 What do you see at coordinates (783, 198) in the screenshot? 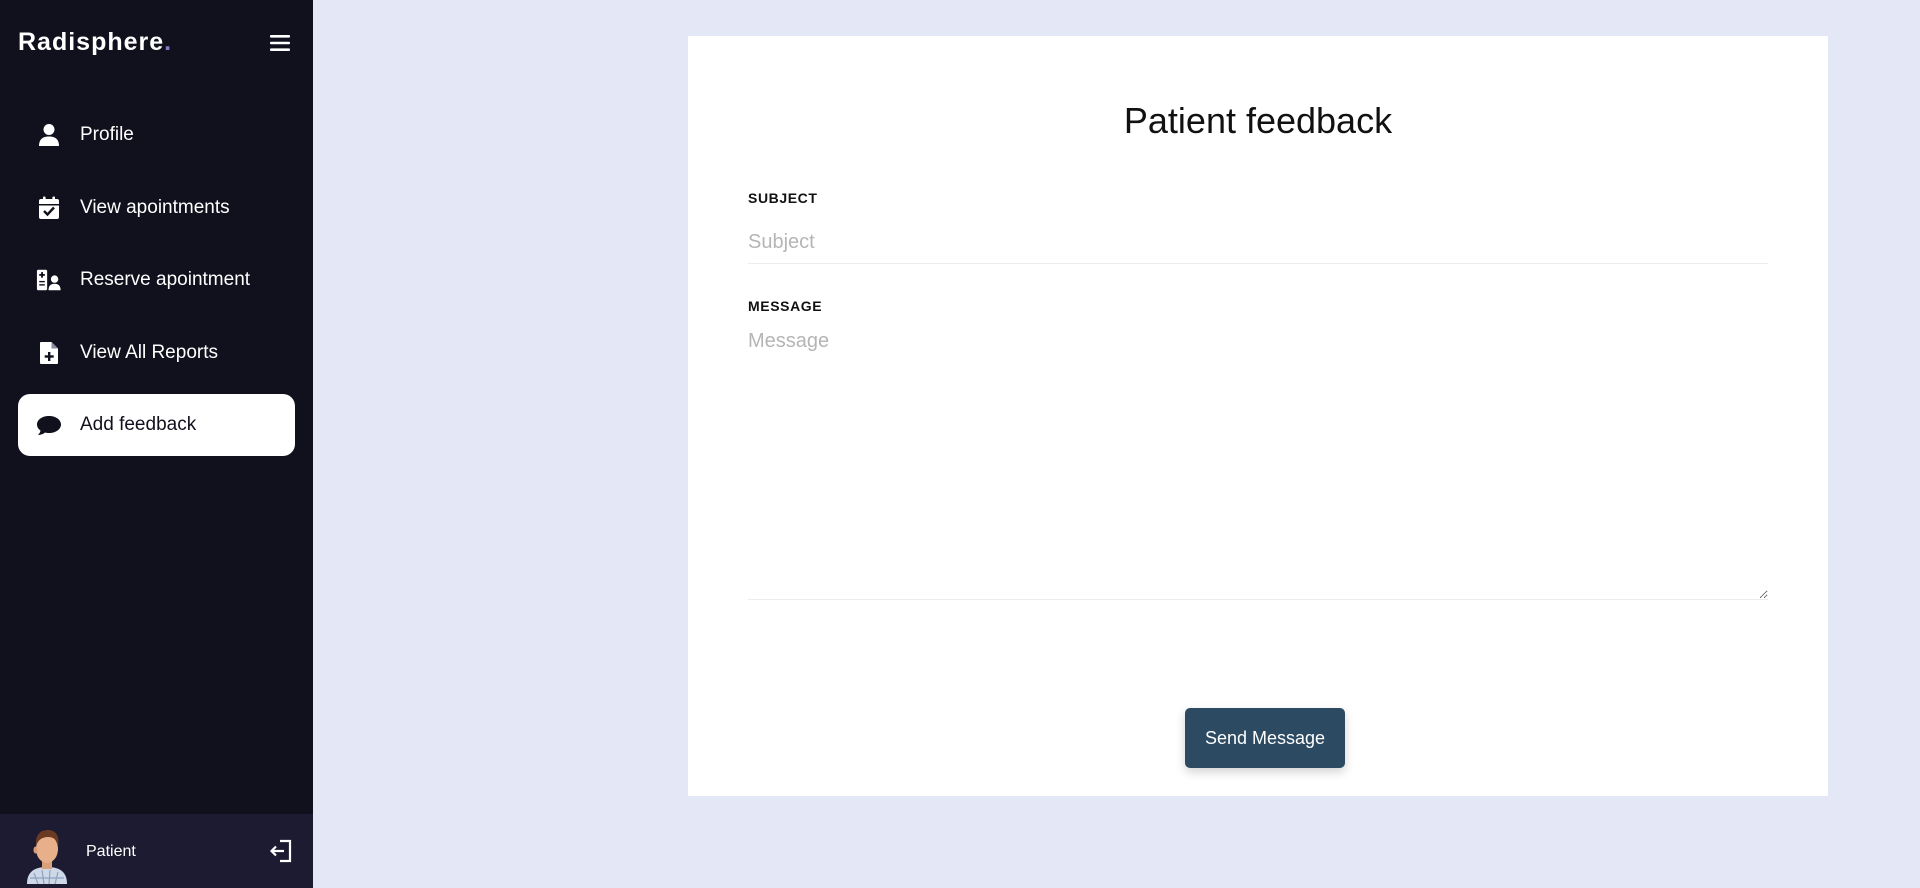
I see `subject-label: SUBJECT` at bounding box center [783, 198].